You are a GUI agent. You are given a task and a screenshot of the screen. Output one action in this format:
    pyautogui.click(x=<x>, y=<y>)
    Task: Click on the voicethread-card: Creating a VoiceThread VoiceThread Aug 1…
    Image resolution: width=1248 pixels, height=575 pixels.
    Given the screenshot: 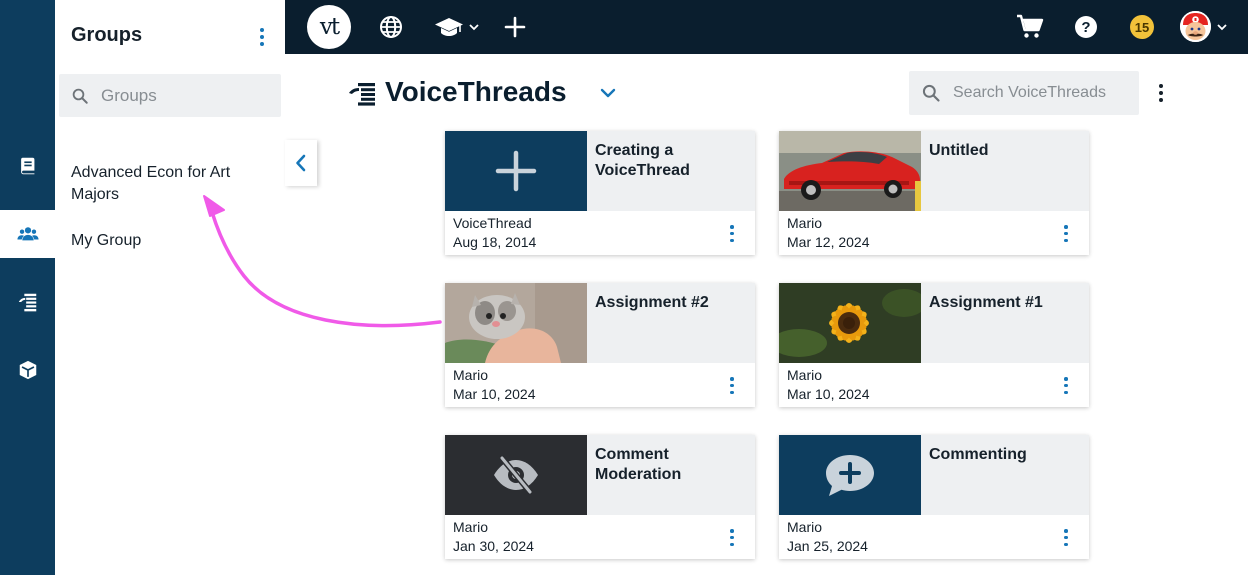 What is the action you would take?
    pyautogui.click(x=600, y=193)
    